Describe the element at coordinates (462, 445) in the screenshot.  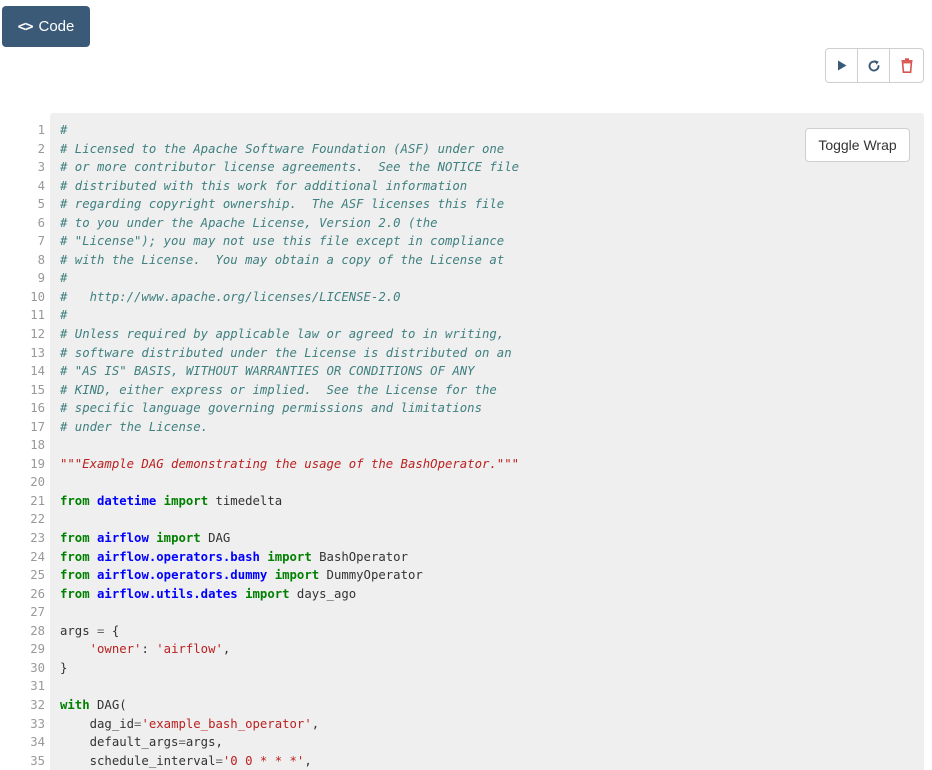
I see `code-line: 18` at that location.